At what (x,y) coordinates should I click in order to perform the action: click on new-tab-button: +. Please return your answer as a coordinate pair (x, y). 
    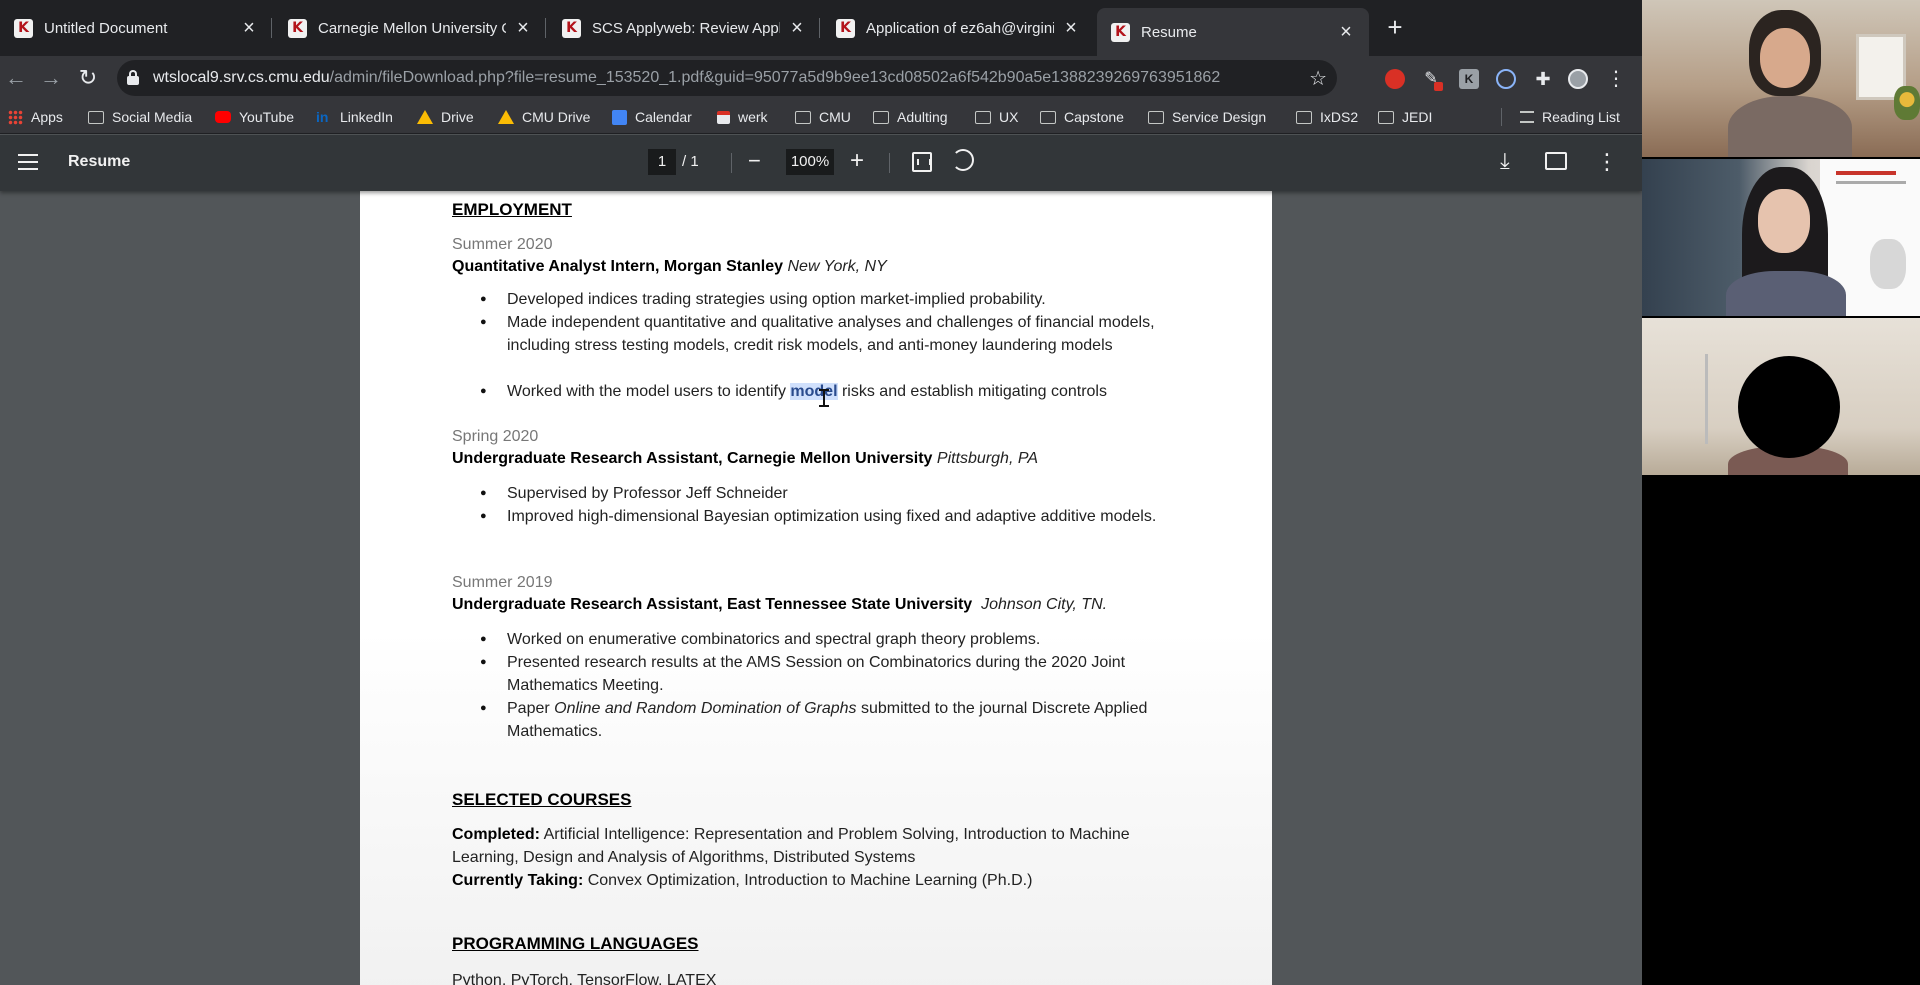
    Looking at the image, I should click on (1395, 28).